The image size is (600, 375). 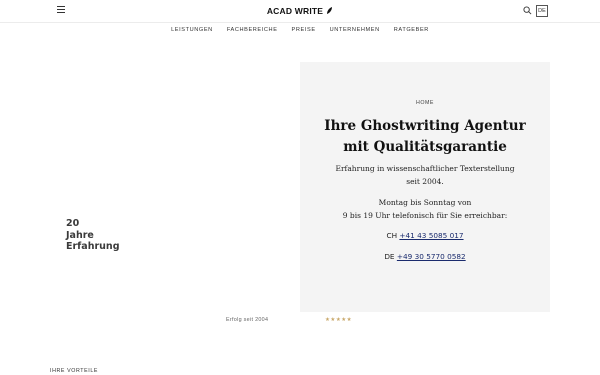 I want to click on section-label-advantages: IHRE VORTEILE, so click(x=74, y=371).